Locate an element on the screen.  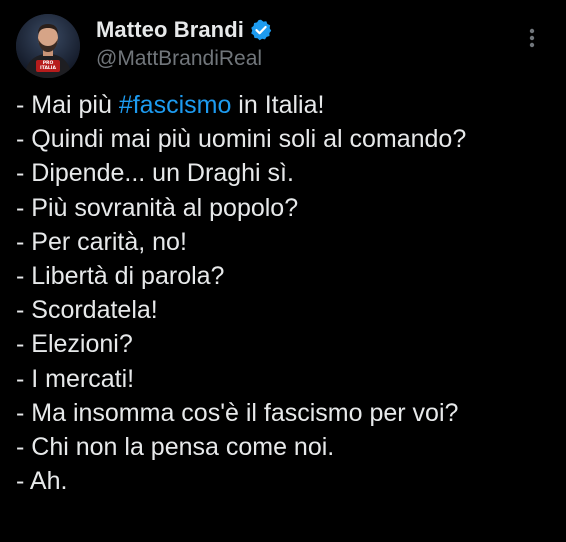
tweet-line: - Dipende... un Draghi sì. is located at coordinates (155, 173).